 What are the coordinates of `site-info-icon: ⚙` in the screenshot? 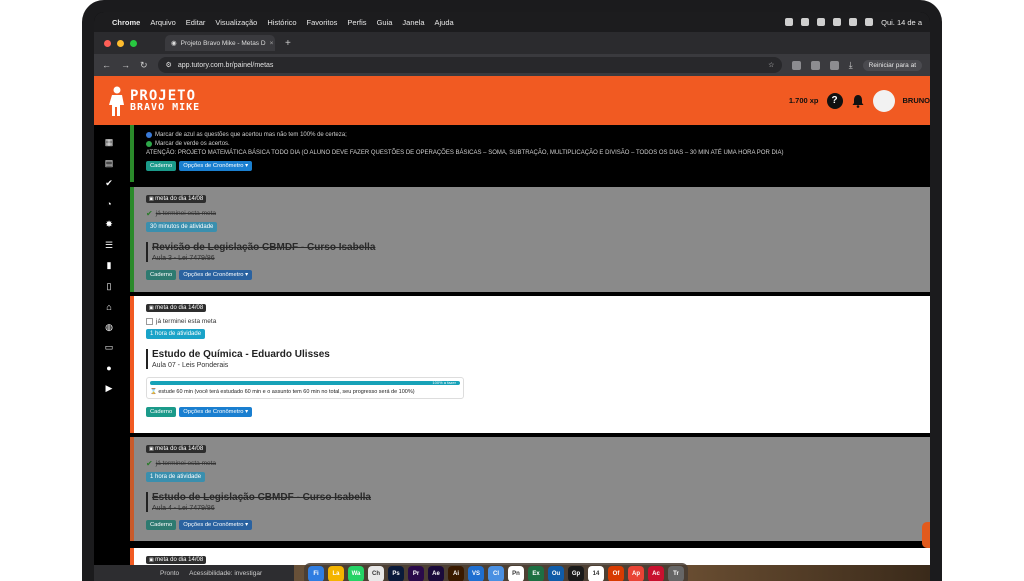 It's located at (169, 65).